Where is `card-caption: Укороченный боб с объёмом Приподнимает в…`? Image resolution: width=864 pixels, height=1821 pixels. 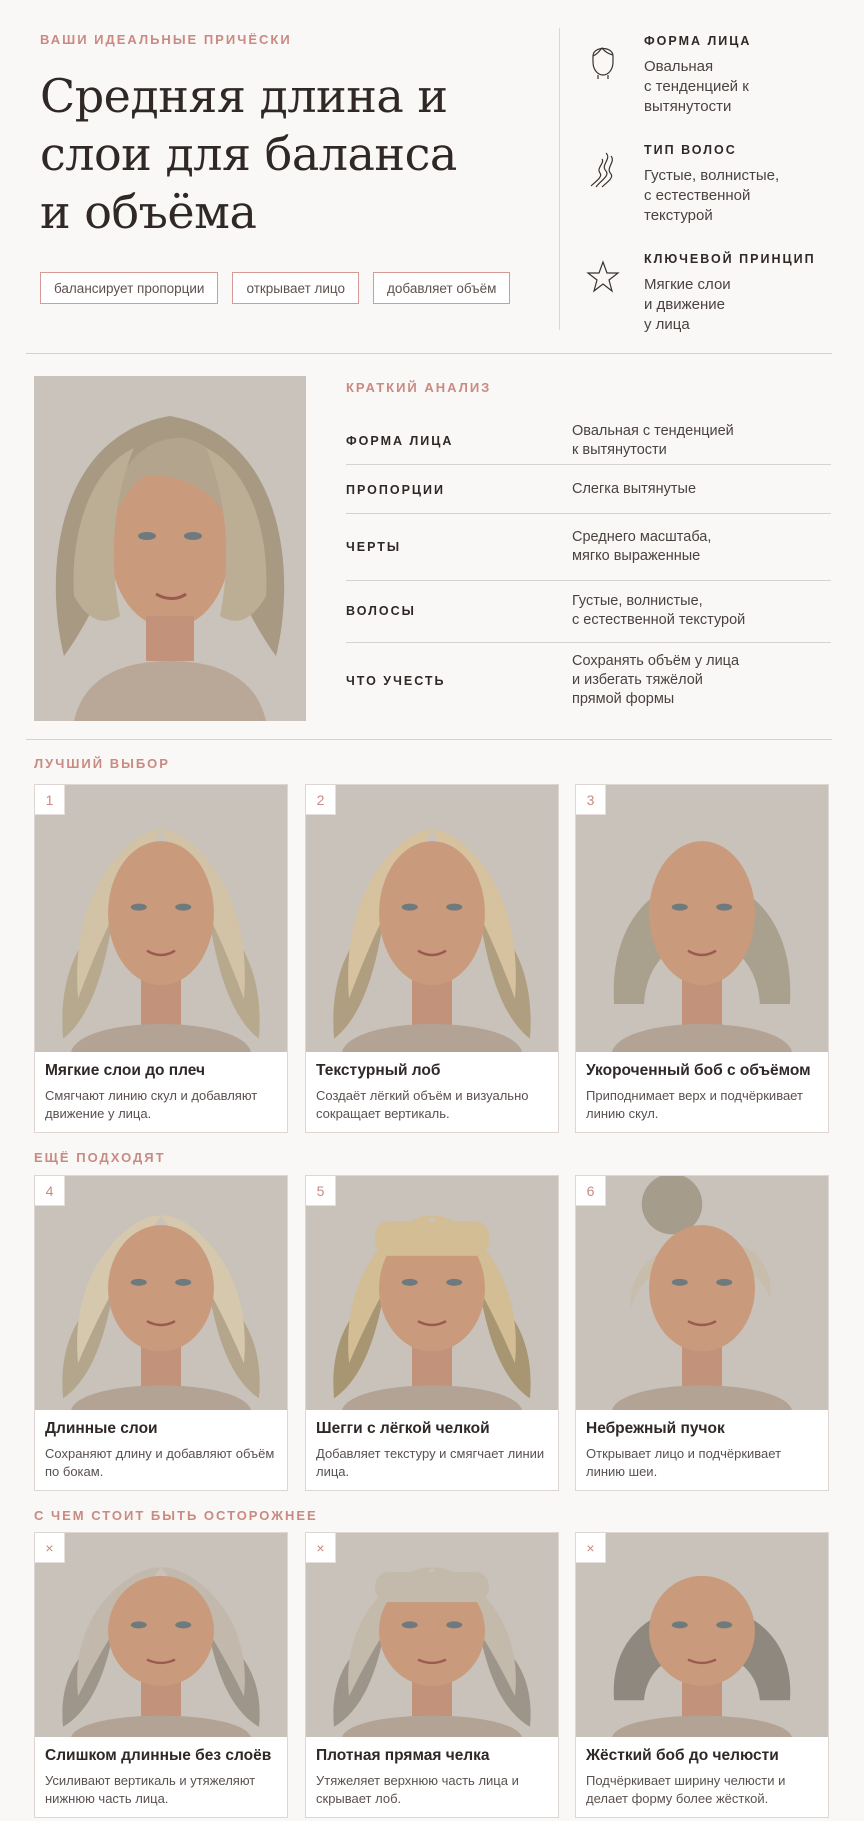 card-caption: Укороченный боб с объёмом Приподнимает в… is located at coordinates (702, 1087).